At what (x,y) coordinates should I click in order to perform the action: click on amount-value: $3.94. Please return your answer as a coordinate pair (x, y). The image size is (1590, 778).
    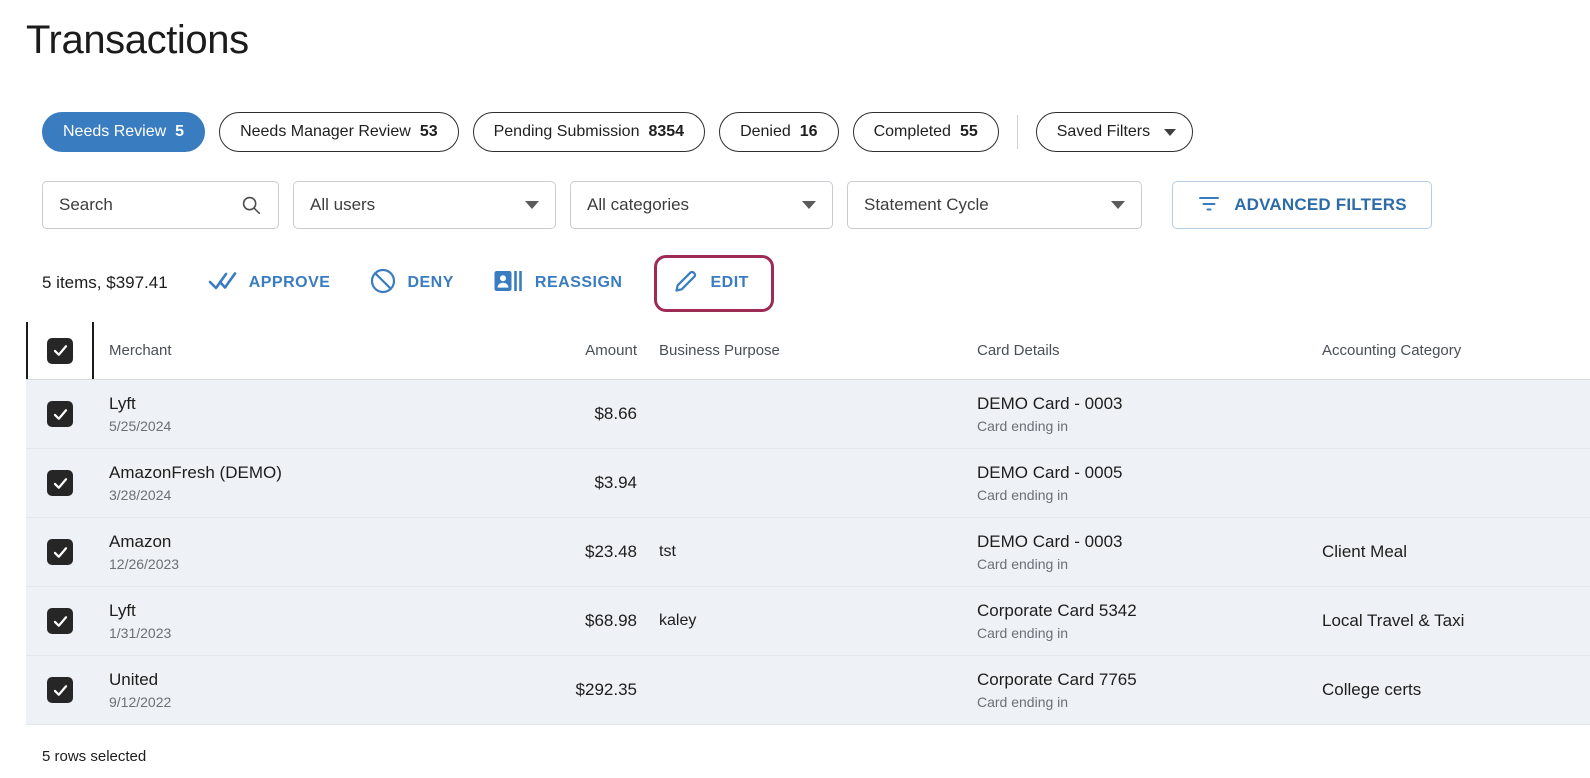
    Looking at the image, I should click on (615, 482).